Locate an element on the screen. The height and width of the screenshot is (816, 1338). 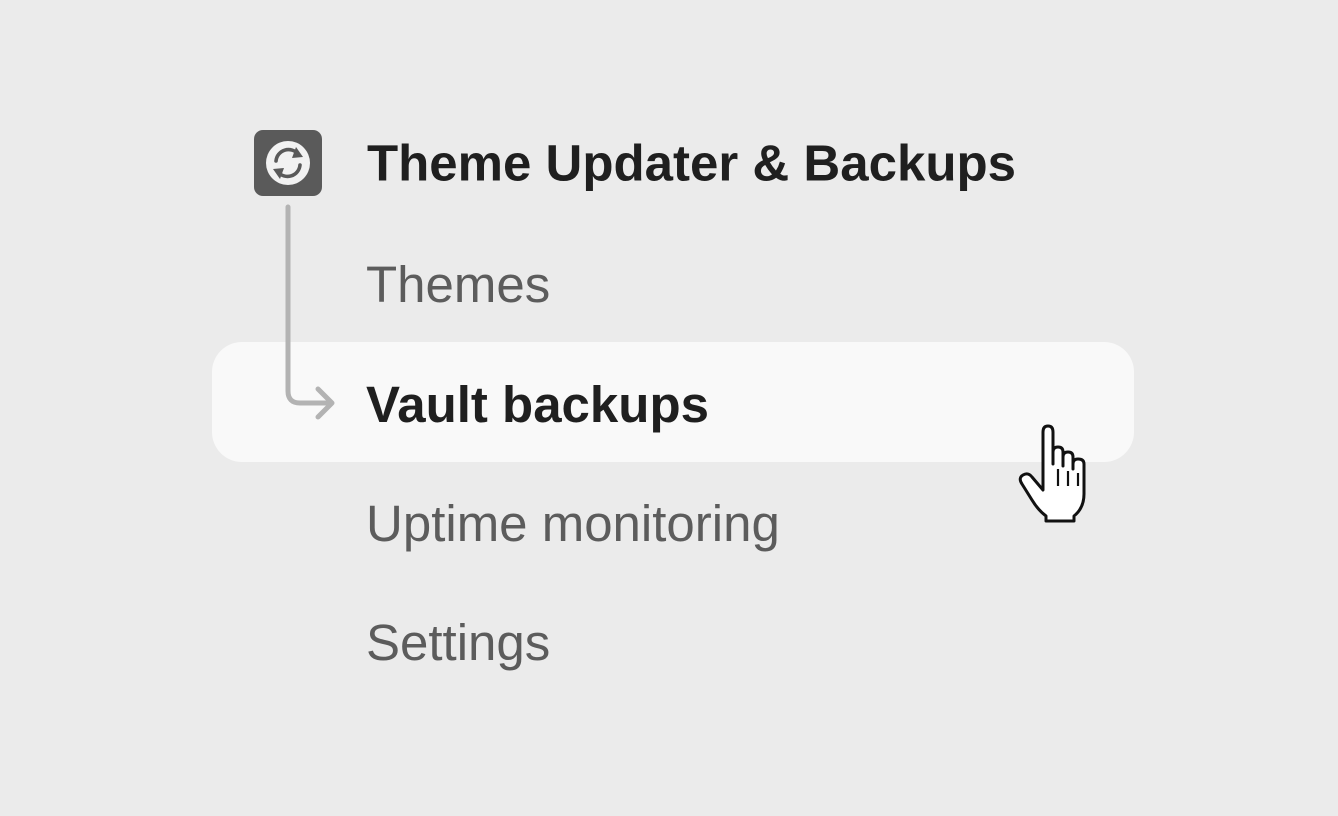
app-title: Theme Updater & Backups is located at coordinates (692, 163).